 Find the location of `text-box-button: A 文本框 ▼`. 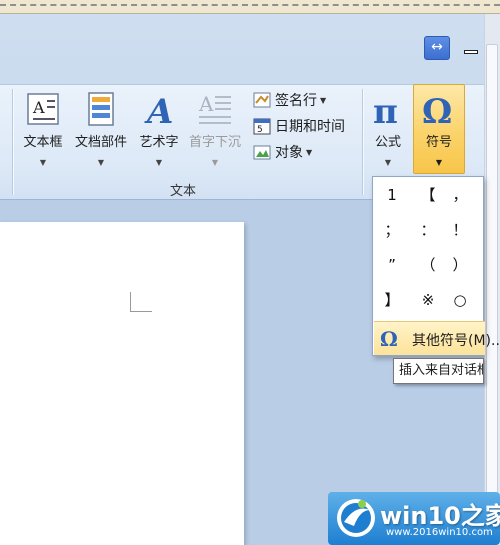

text-box-button: A 文本框 ▼ is located at coordinates (43, 129).